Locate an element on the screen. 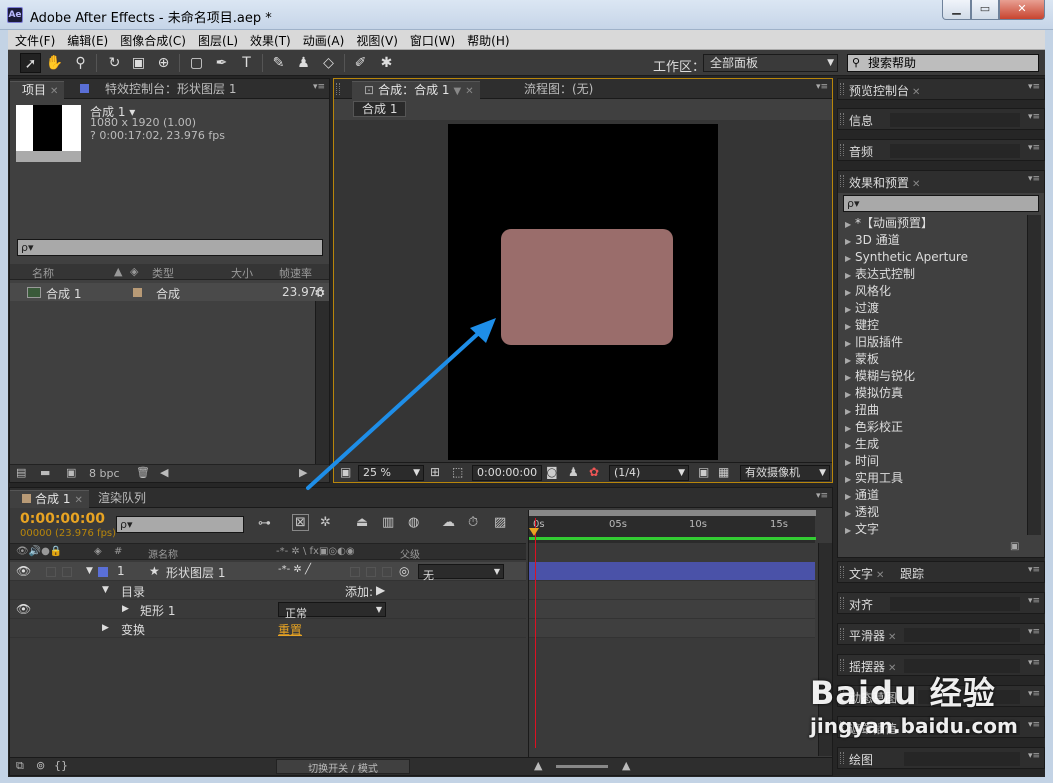 The height and width of the screenshot is (783, 1053). type-tool-icon: T is located at coordinates (246, 63).